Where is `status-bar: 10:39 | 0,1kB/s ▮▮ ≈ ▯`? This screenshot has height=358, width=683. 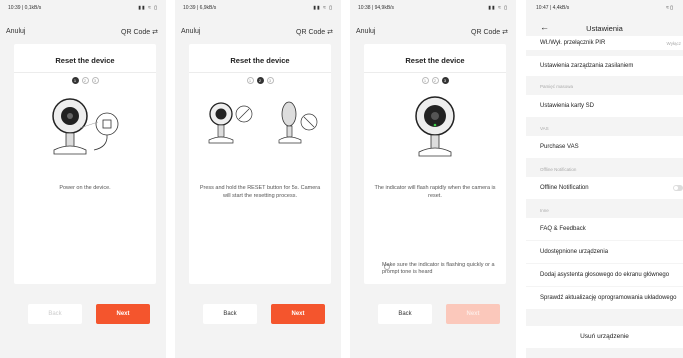 status-bar: 10:39 | 0,1kB/s ▮▮ ≈ ▯ is located at coordinates (83, 8).